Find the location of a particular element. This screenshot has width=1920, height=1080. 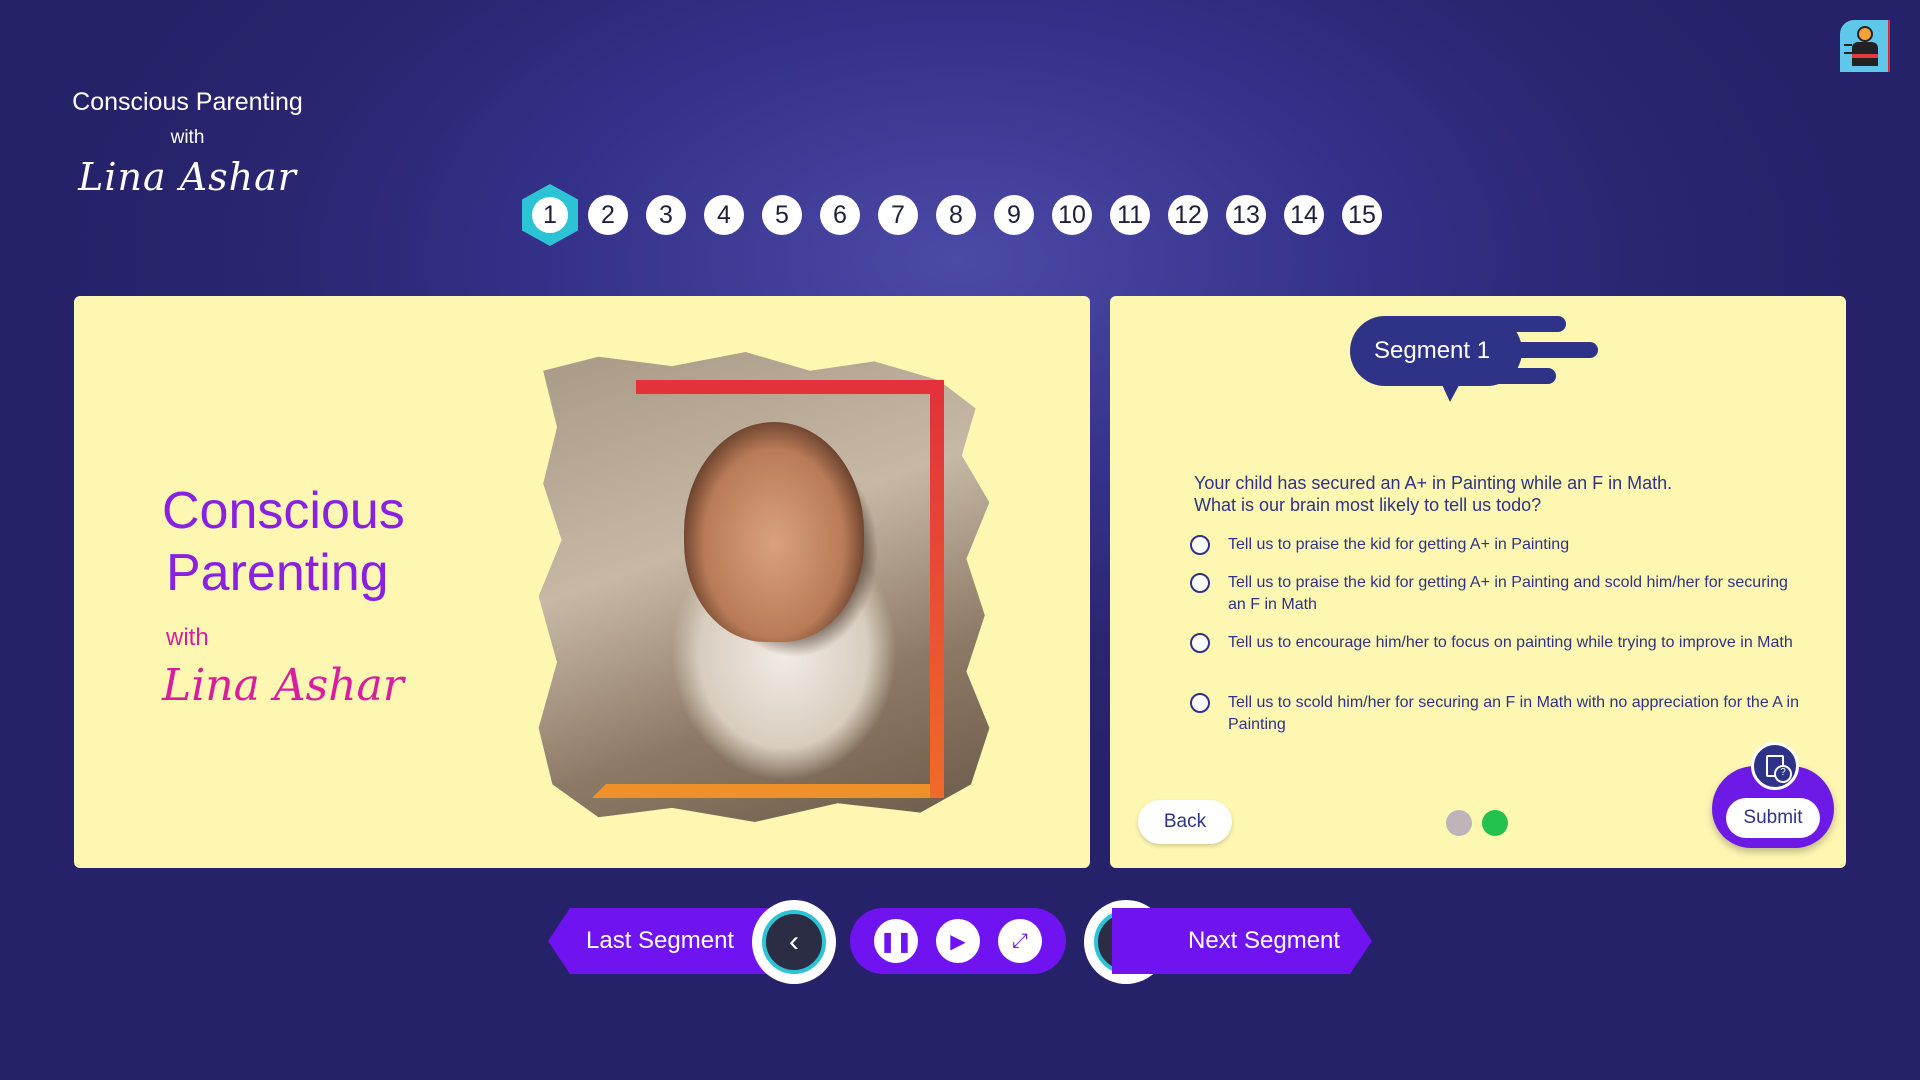

user-avatar is located at coordinates (1865, 46).